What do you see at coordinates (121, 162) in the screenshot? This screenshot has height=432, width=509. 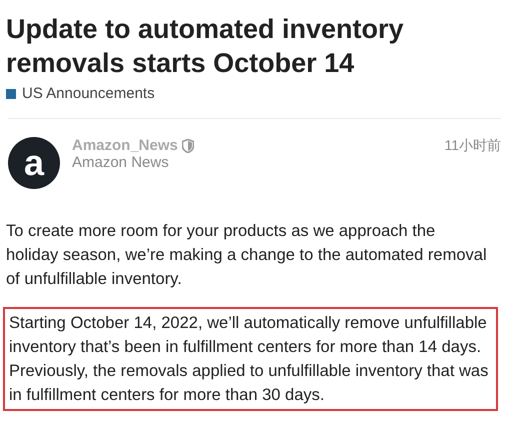 I see `display-name: Amazon News` at bounding box center [121, 162].